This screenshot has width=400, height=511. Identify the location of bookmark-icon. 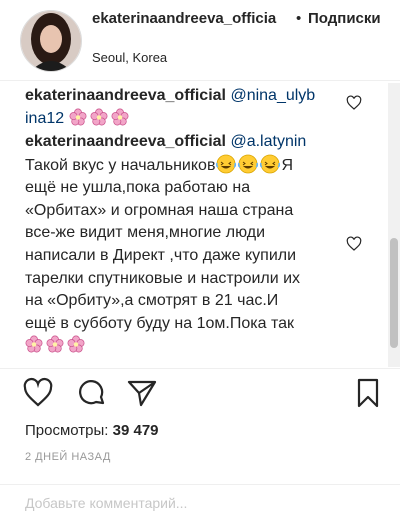
(368, 393).